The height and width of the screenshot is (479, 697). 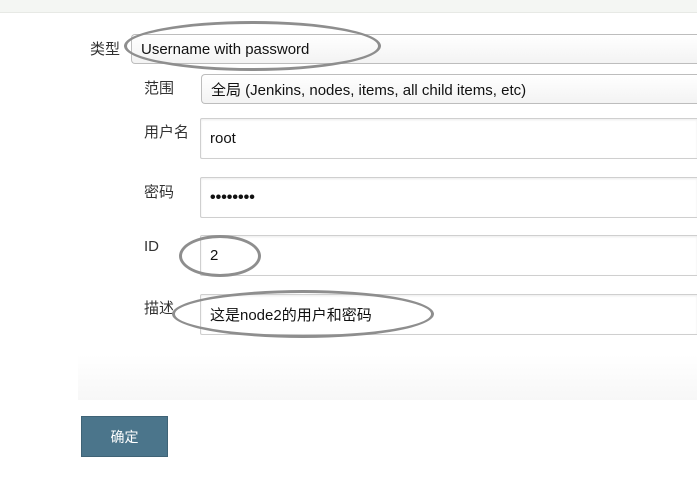 I want to click on description-label: 描述, so click(x=159, y=308).